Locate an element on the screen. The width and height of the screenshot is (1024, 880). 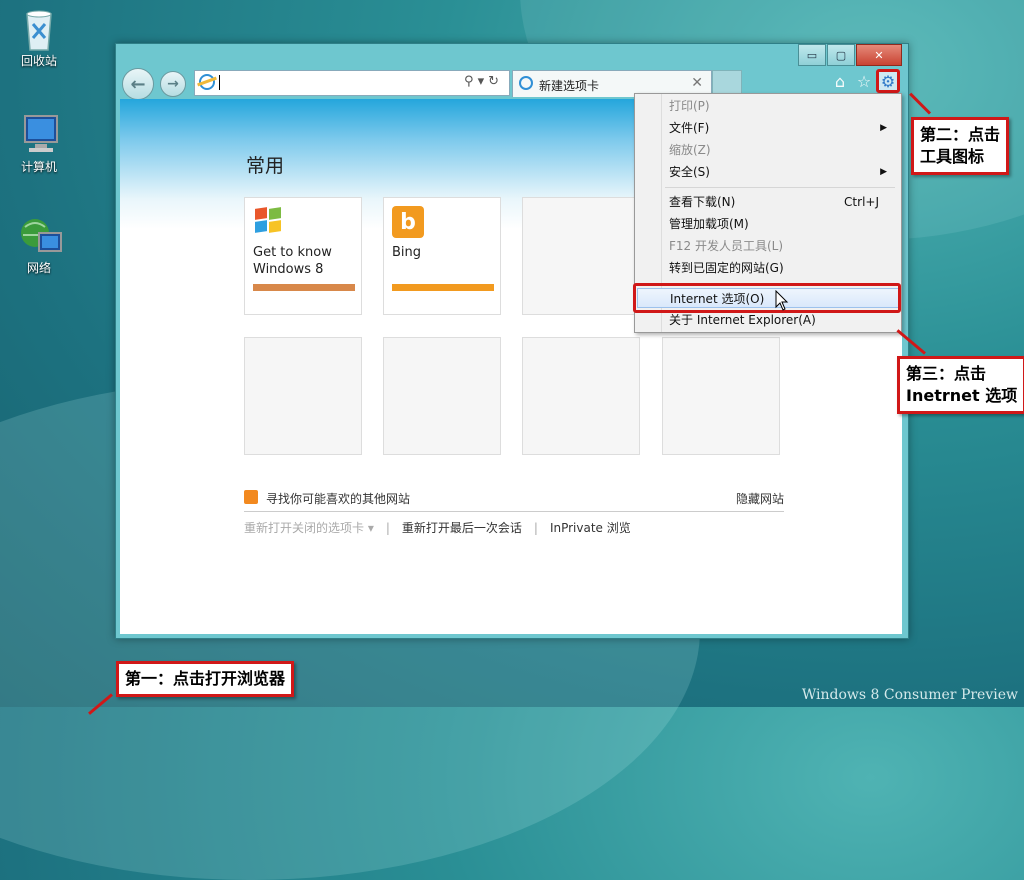
tile-label-line1: Get to know is located at coordinates (292, 252).